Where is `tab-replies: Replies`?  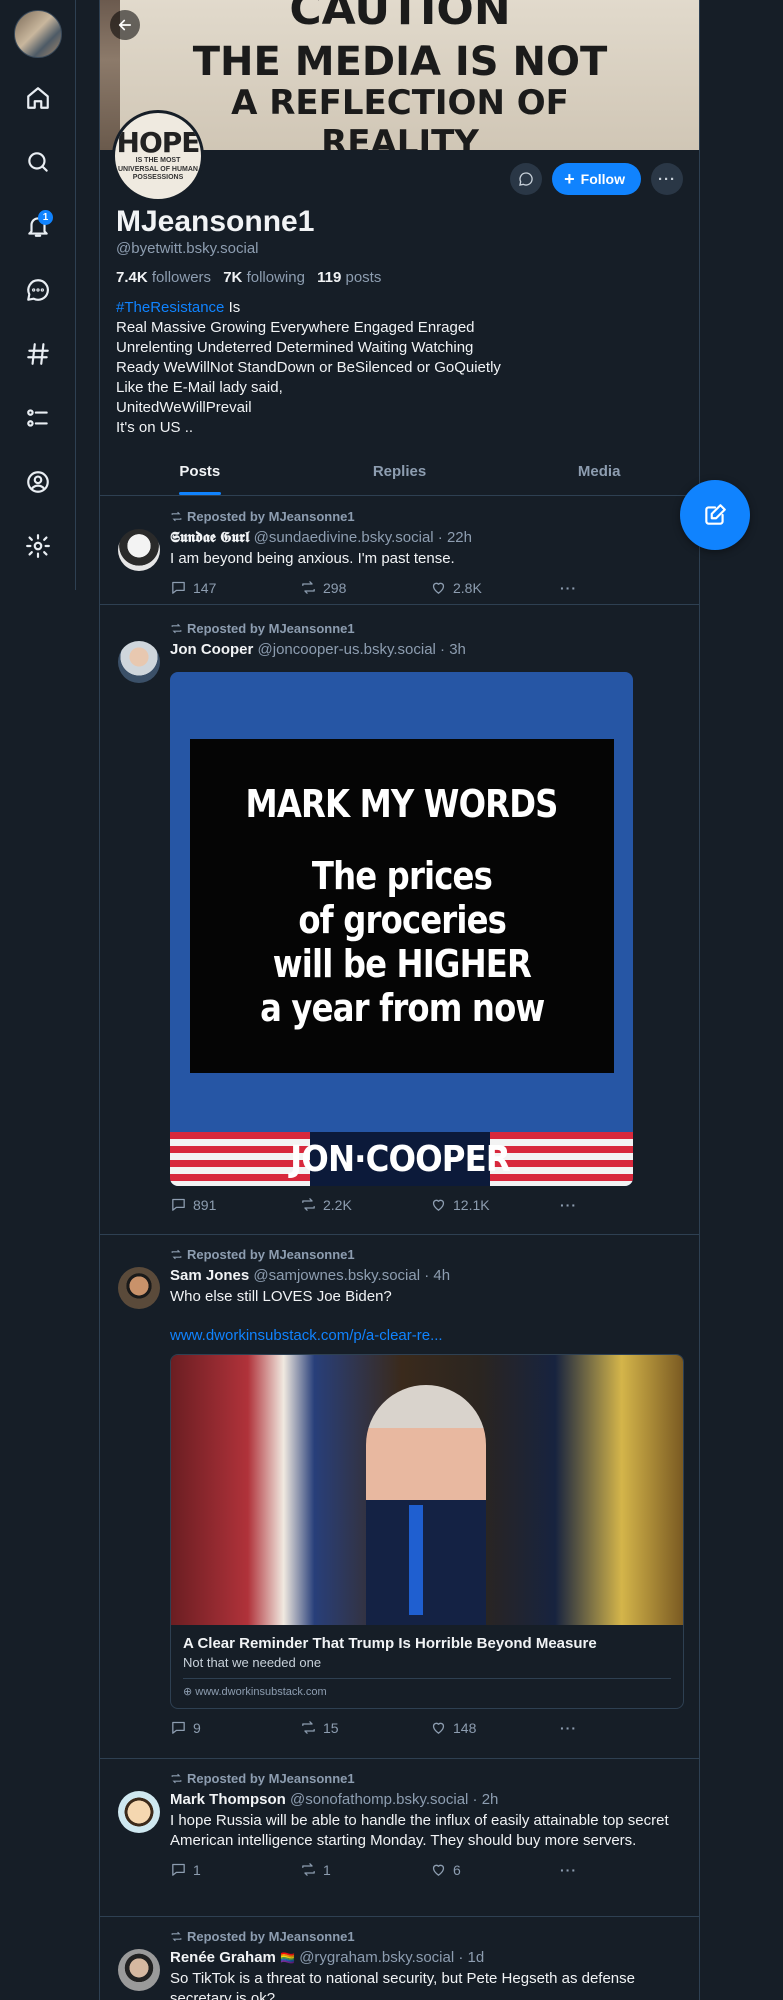
tab-replies: Replies is located at coordinates (400, 473).